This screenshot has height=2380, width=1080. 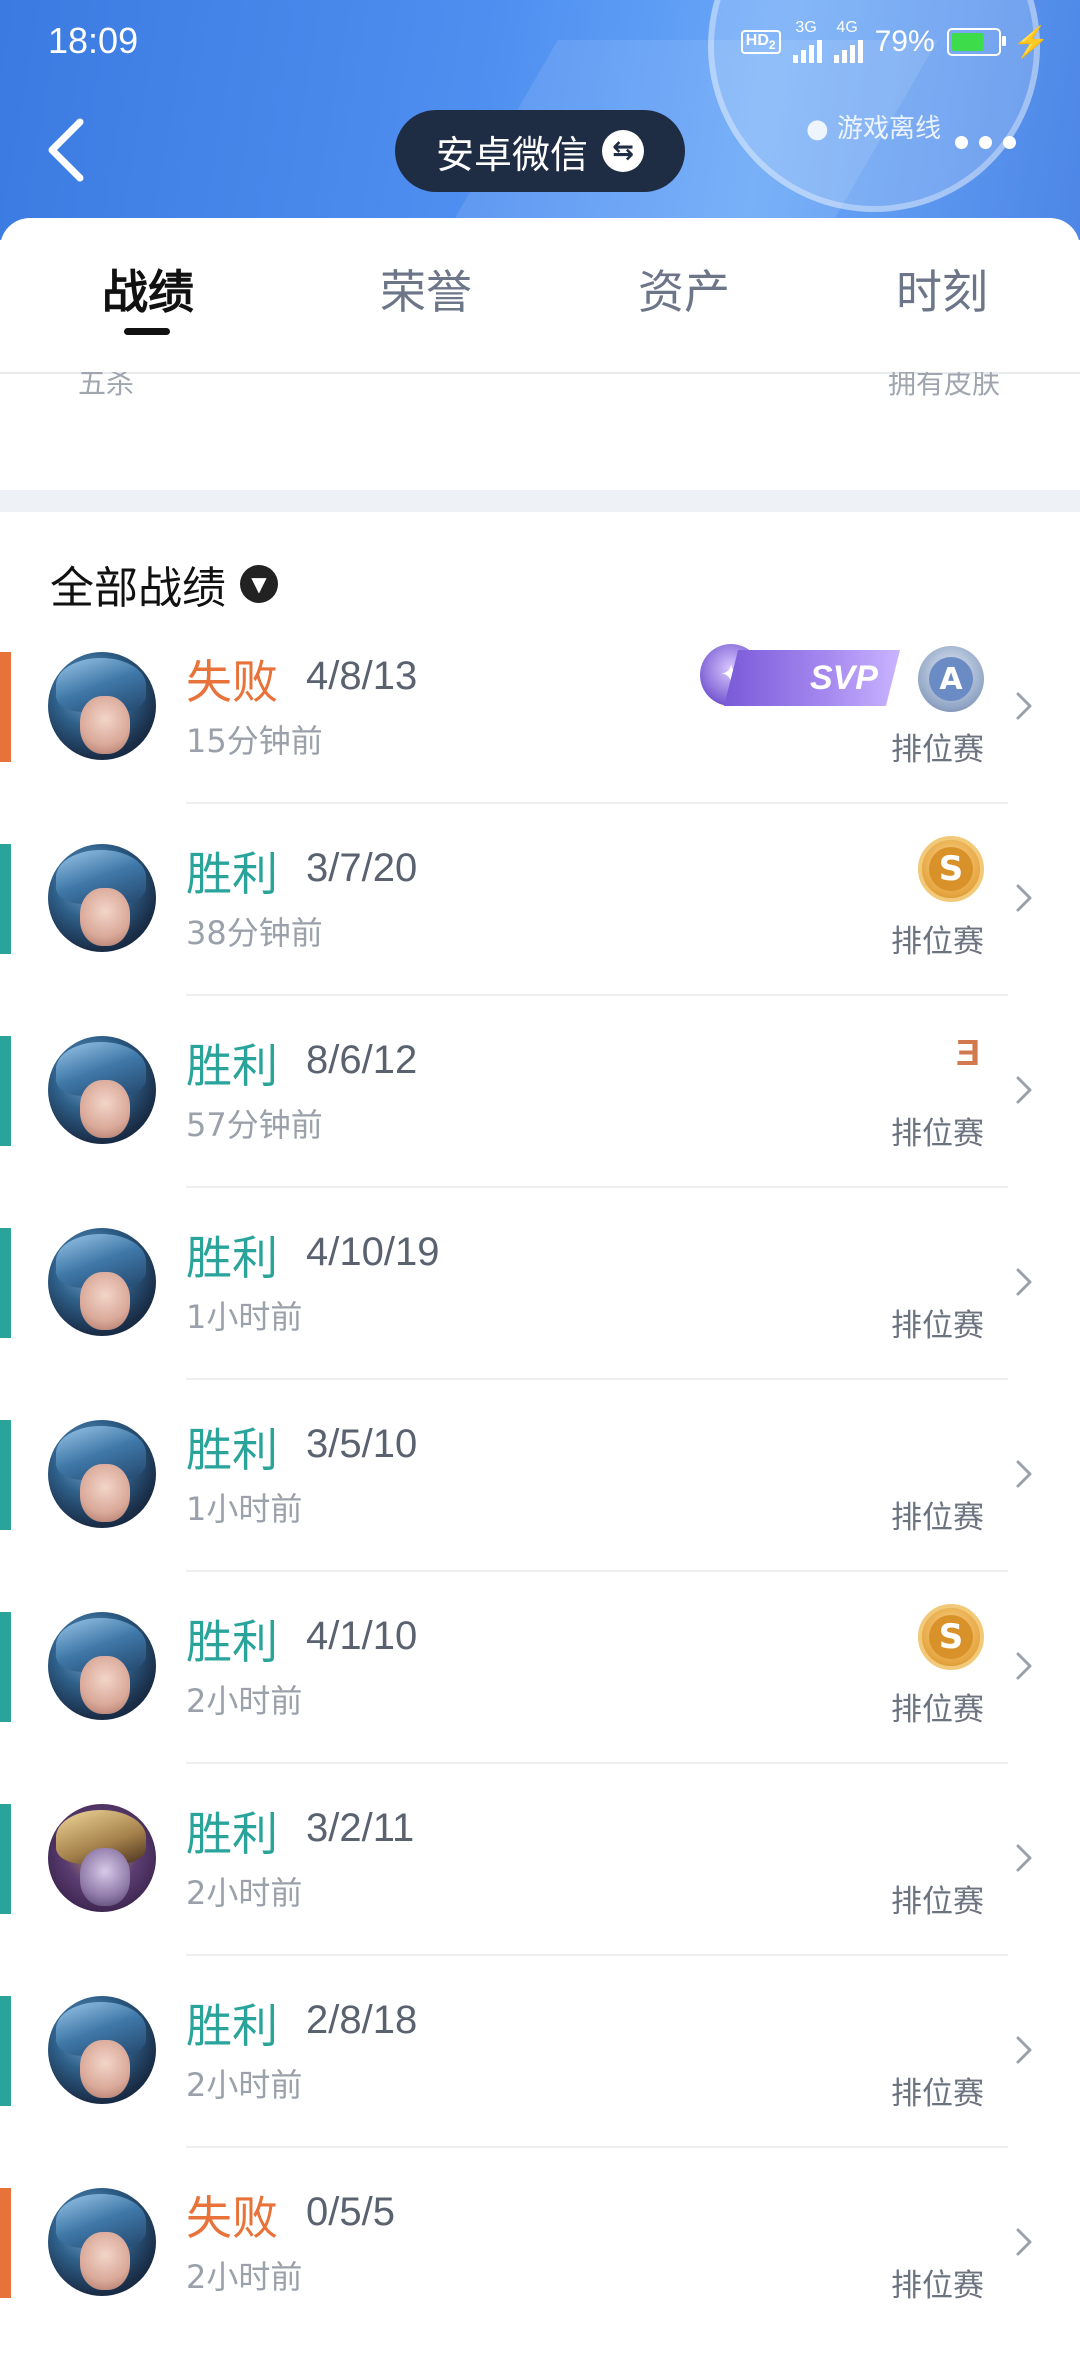 I want to click on match-kda: 3/2/11, so click(x=360, y=1828).